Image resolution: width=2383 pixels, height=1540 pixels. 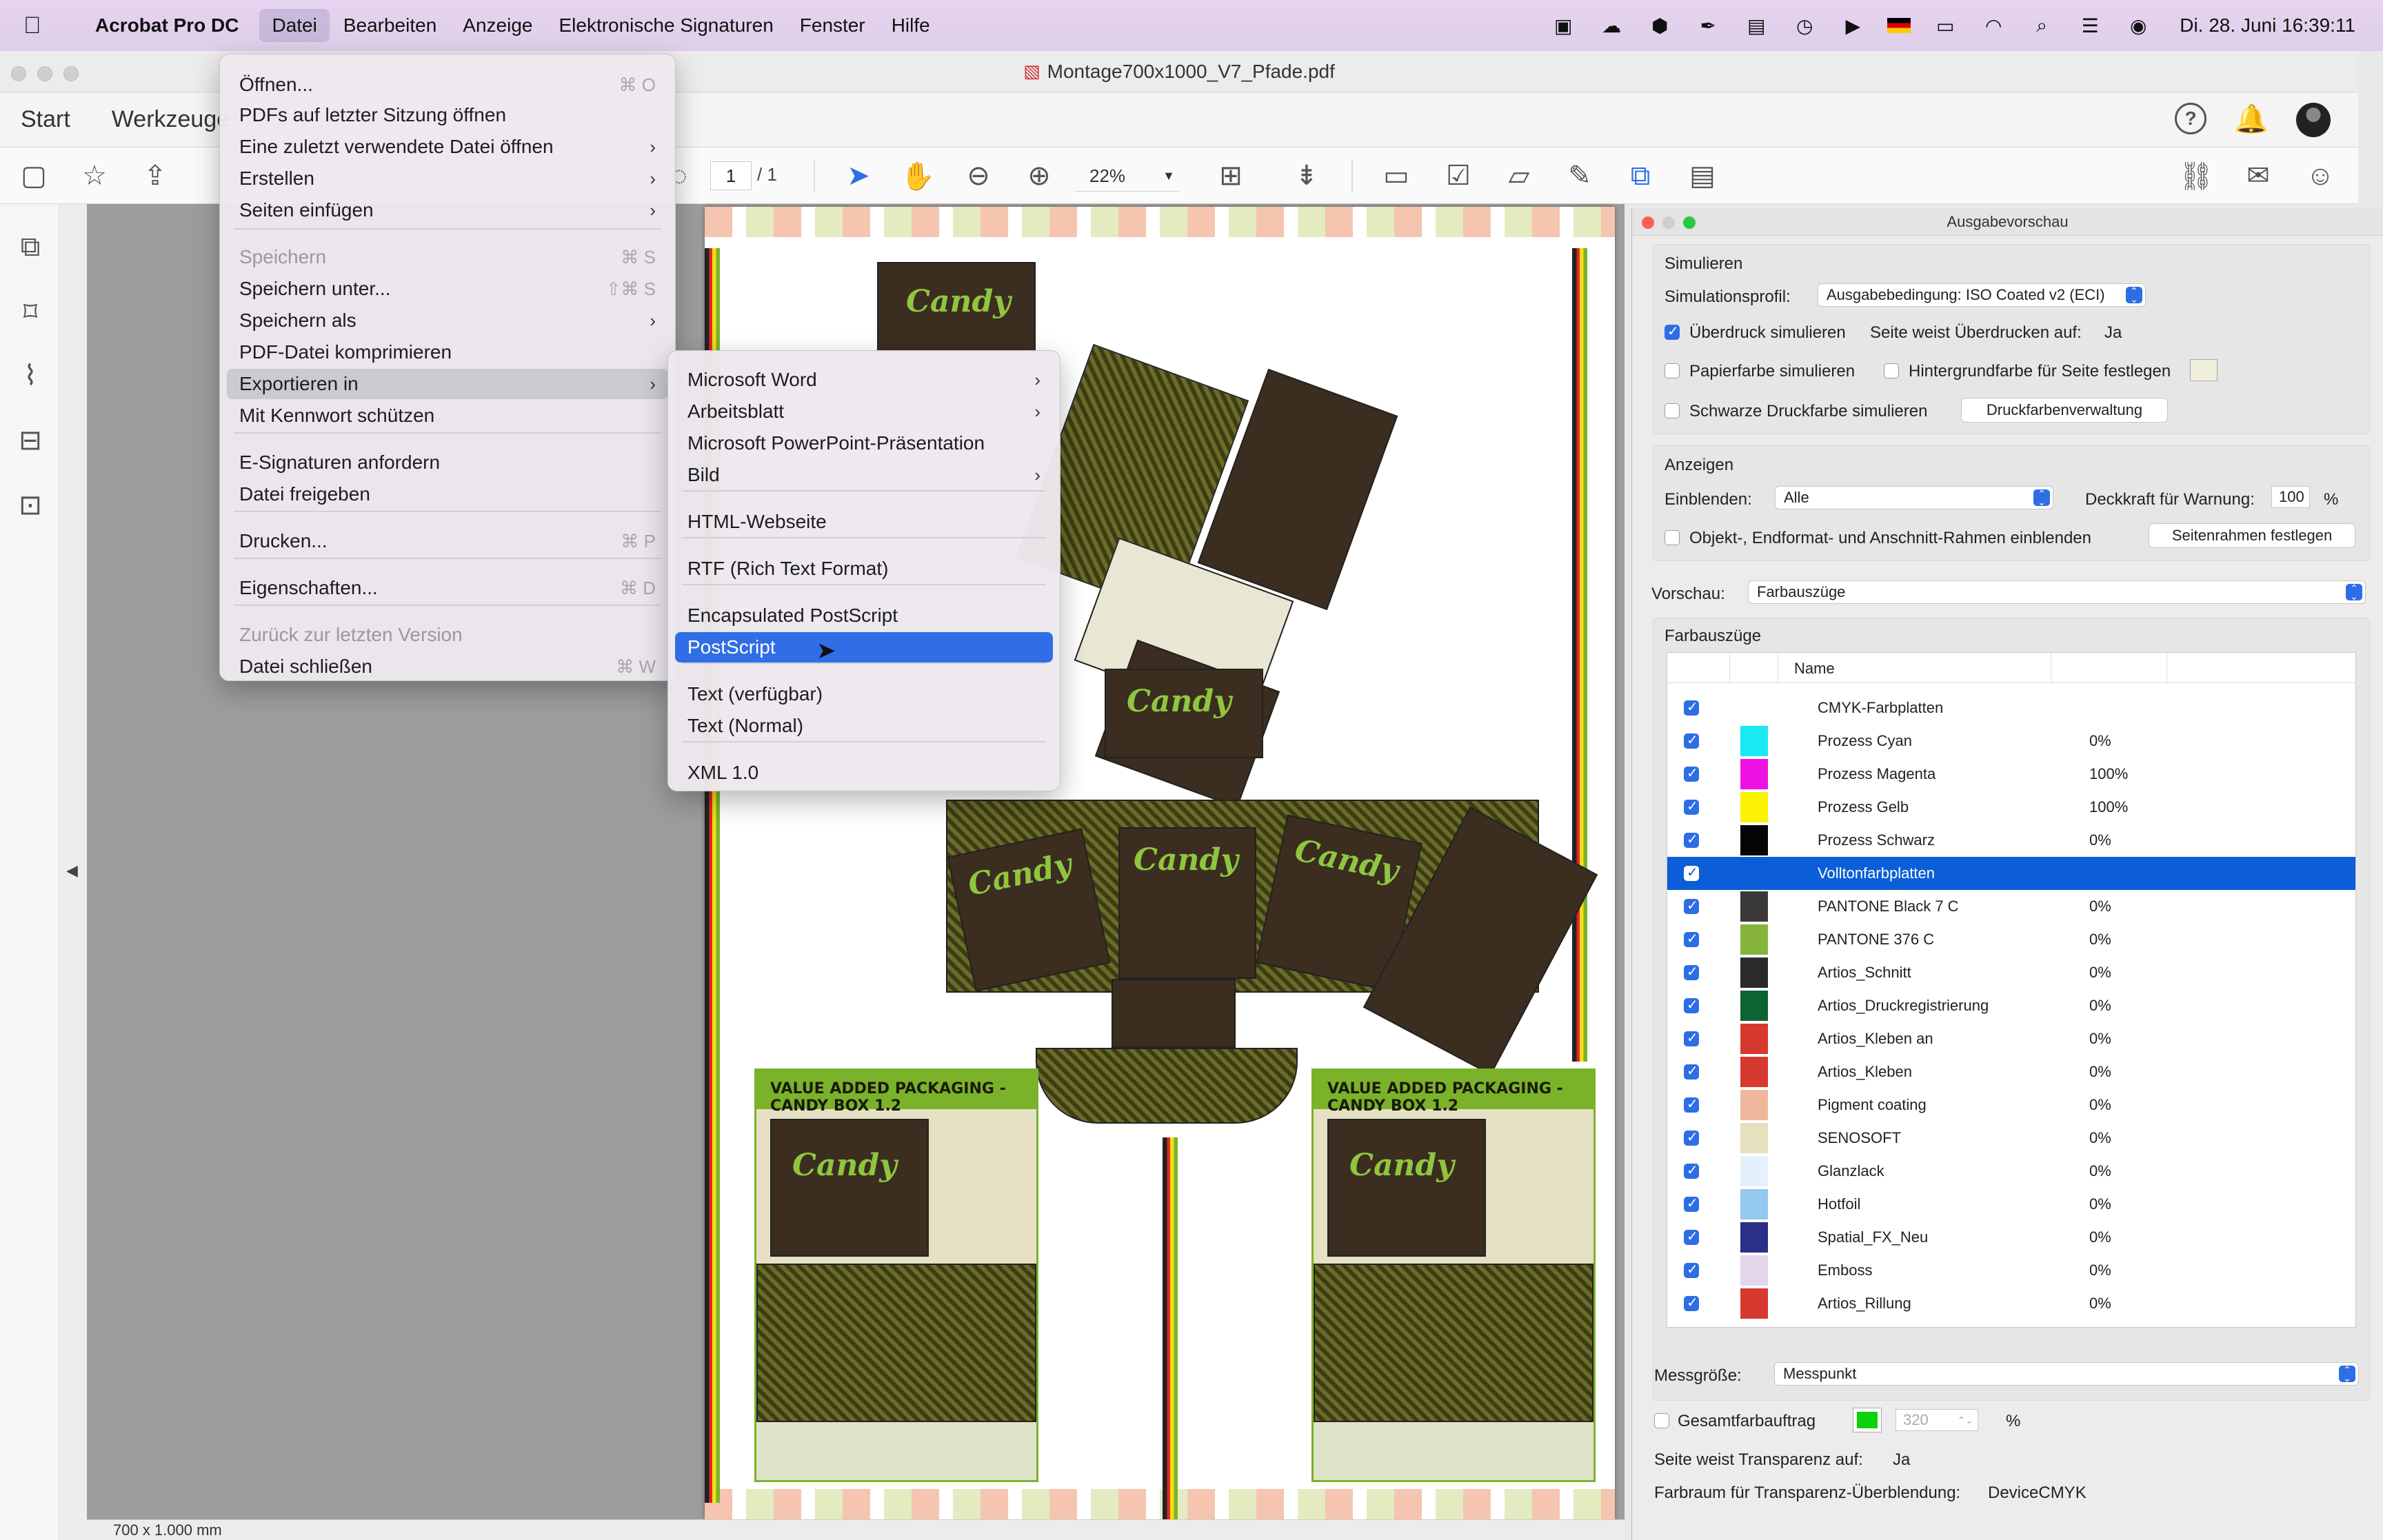 I want to click on output-preview-icon: ⧉, so click(x=1640, y=176).